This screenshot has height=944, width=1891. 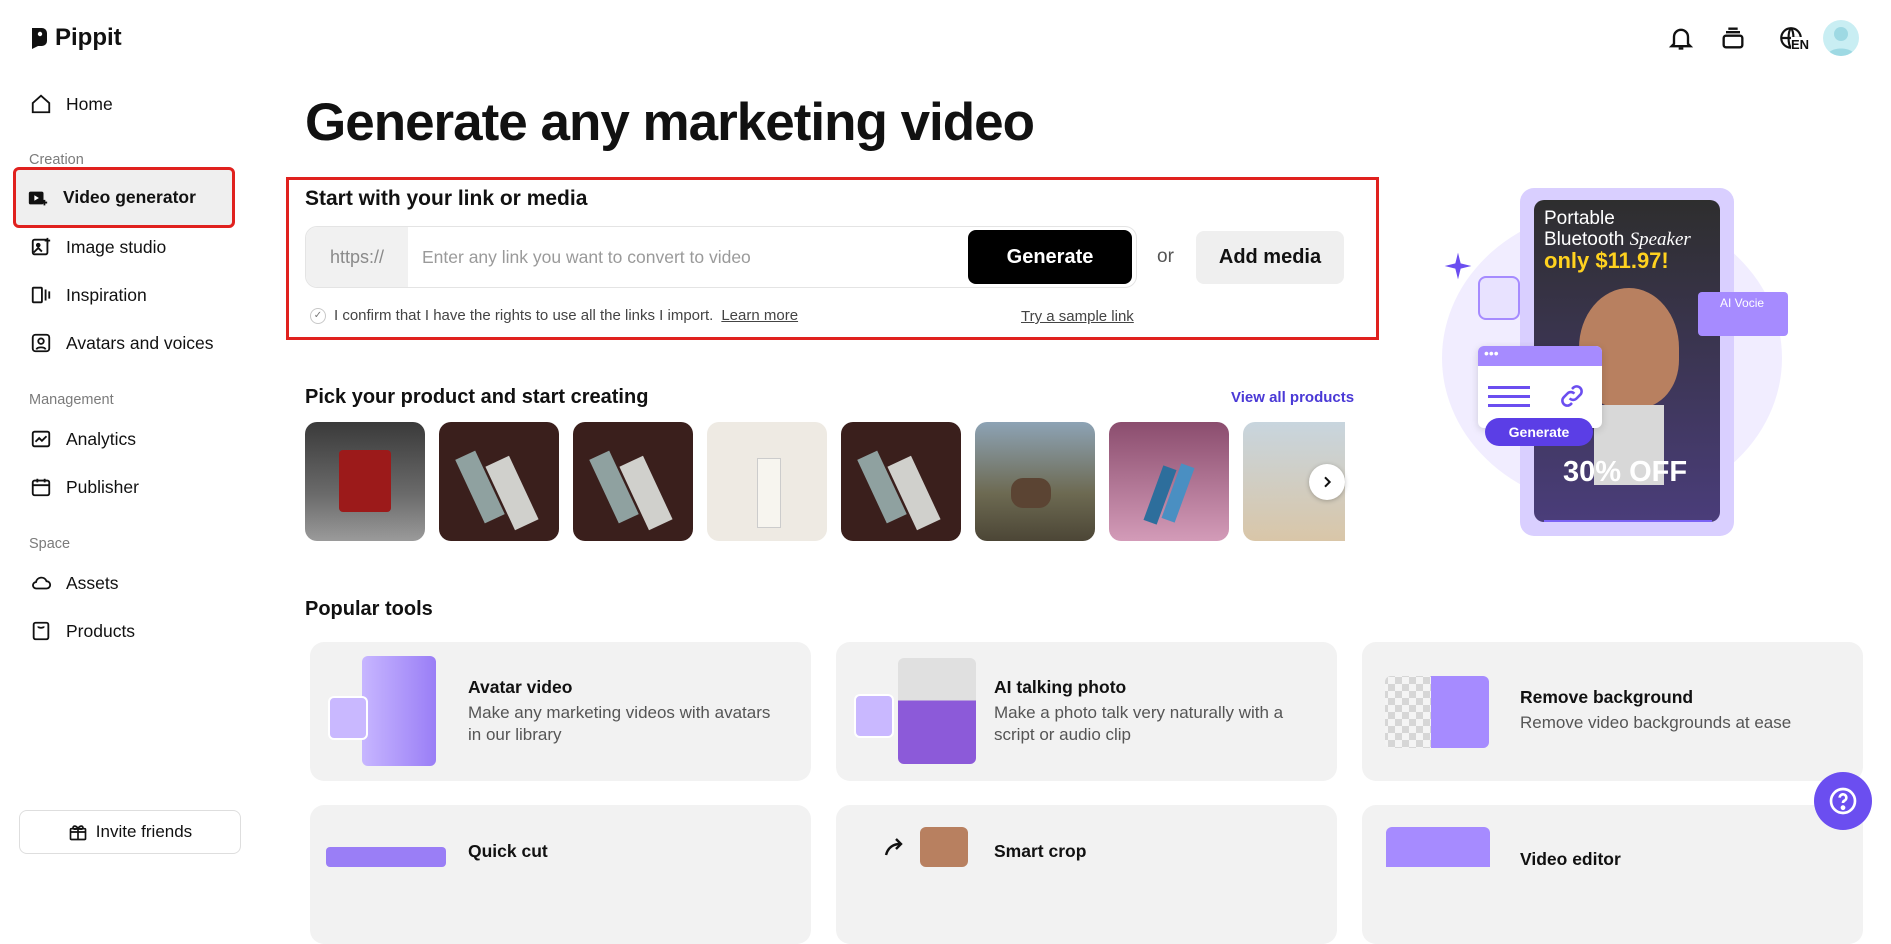 I want to click on invite-label: Invite friends, so click(x=144, y=831).